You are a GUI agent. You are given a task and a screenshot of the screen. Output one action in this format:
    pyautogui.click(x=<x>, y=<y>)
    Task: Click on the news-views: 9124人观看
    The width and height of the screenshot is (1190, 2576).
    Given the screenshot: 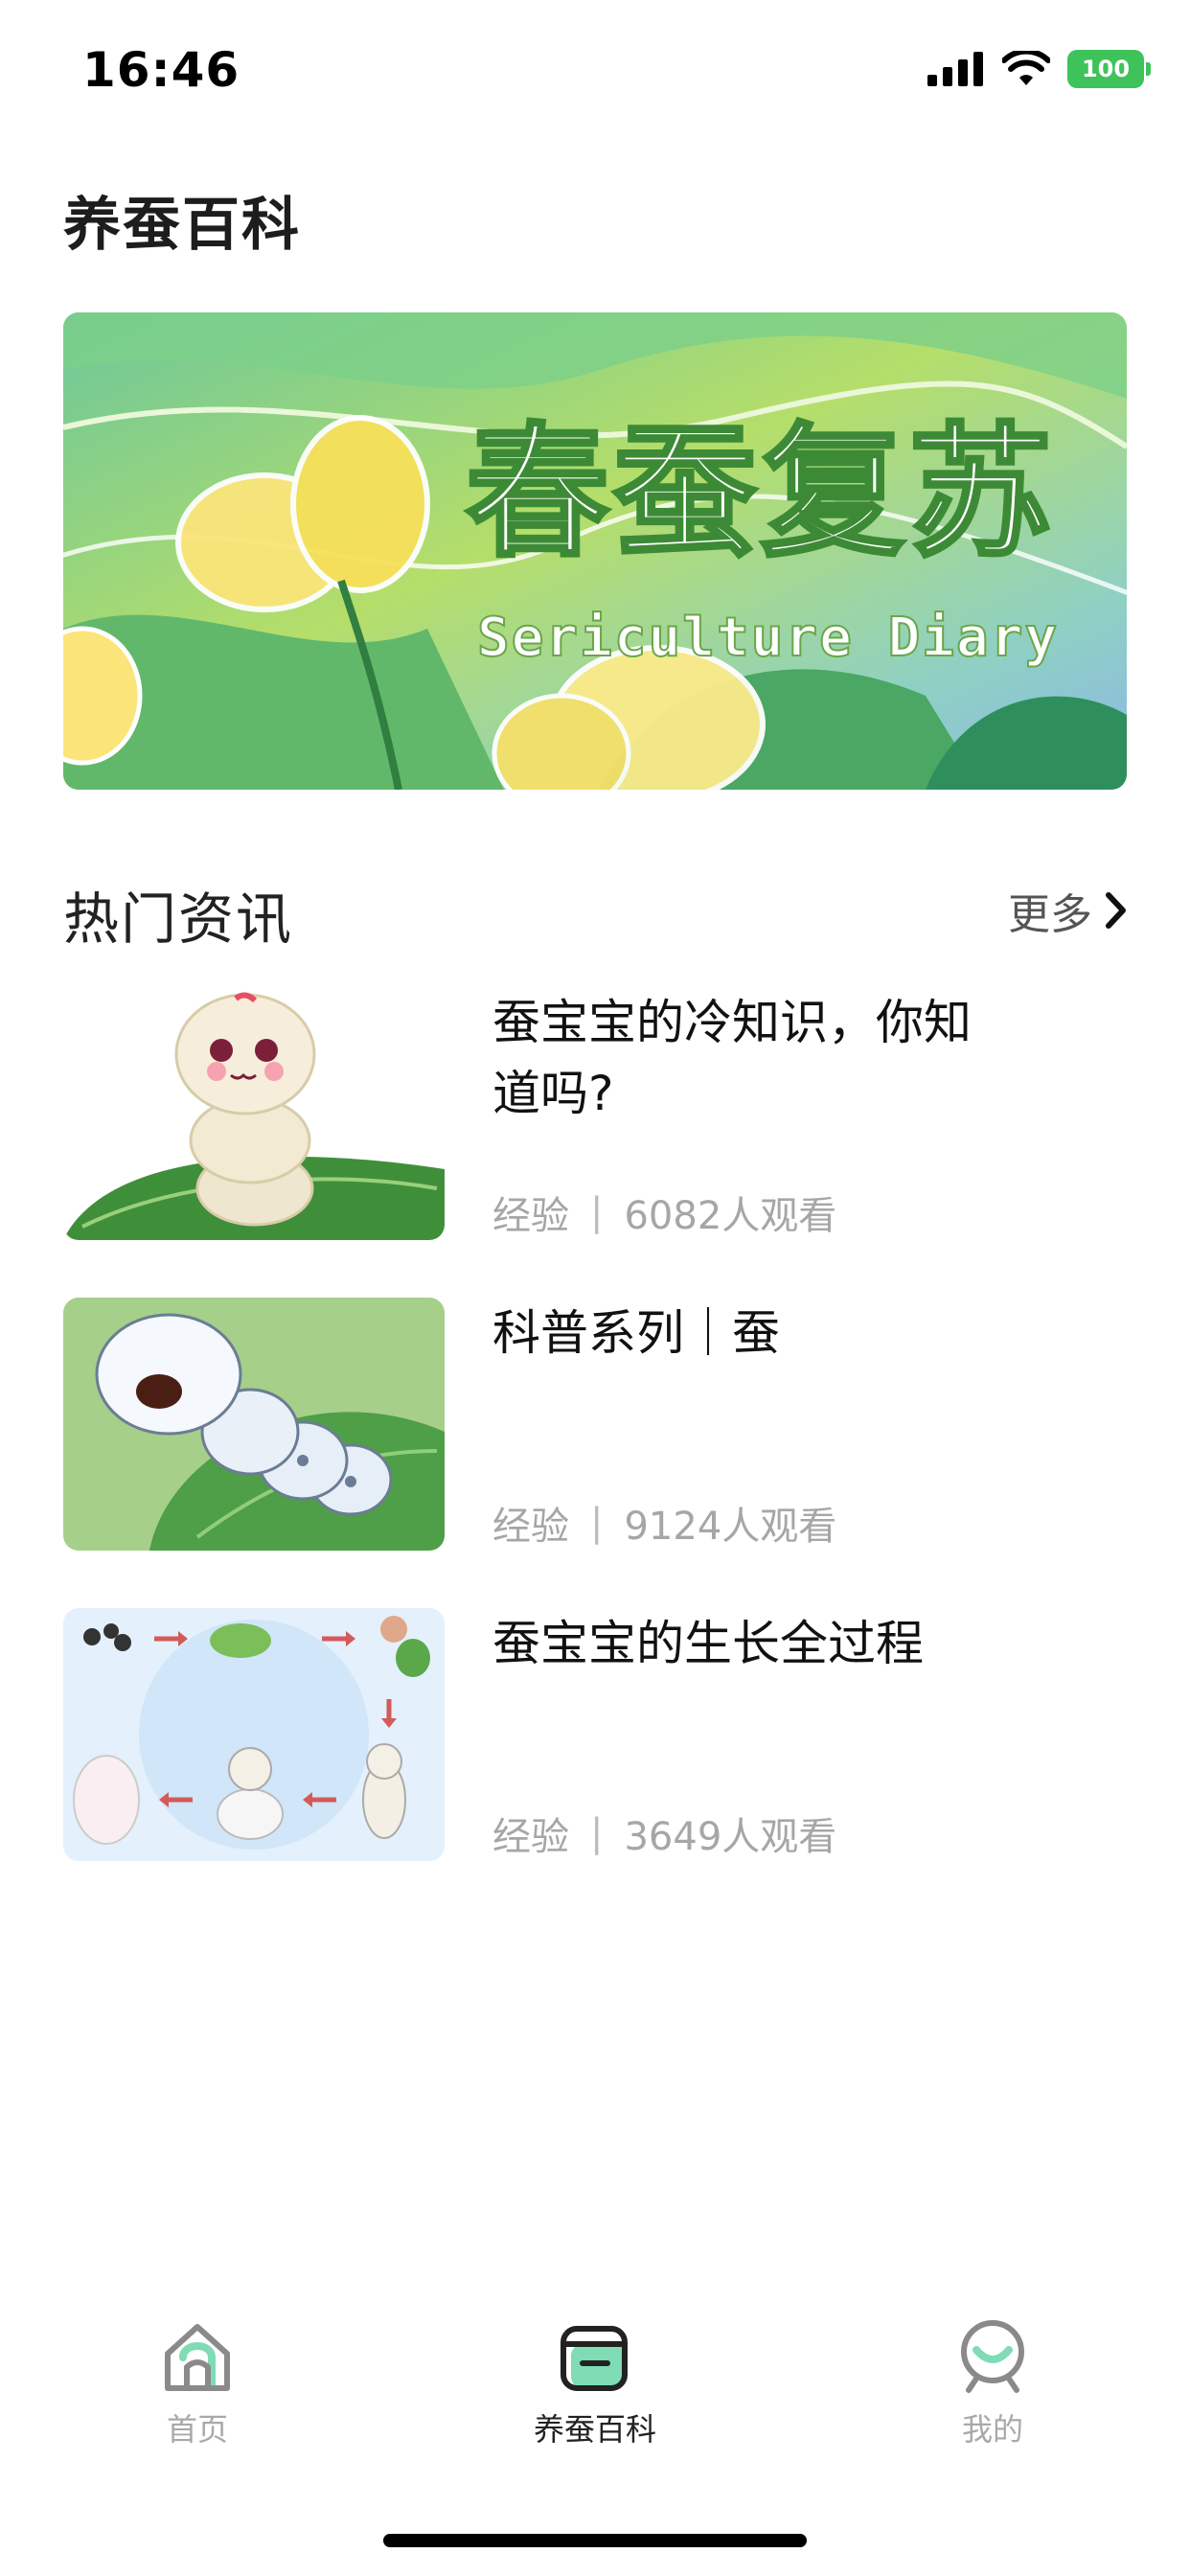 What is the action you would take?
    pyautogui.click(x=731, y=1527)
    